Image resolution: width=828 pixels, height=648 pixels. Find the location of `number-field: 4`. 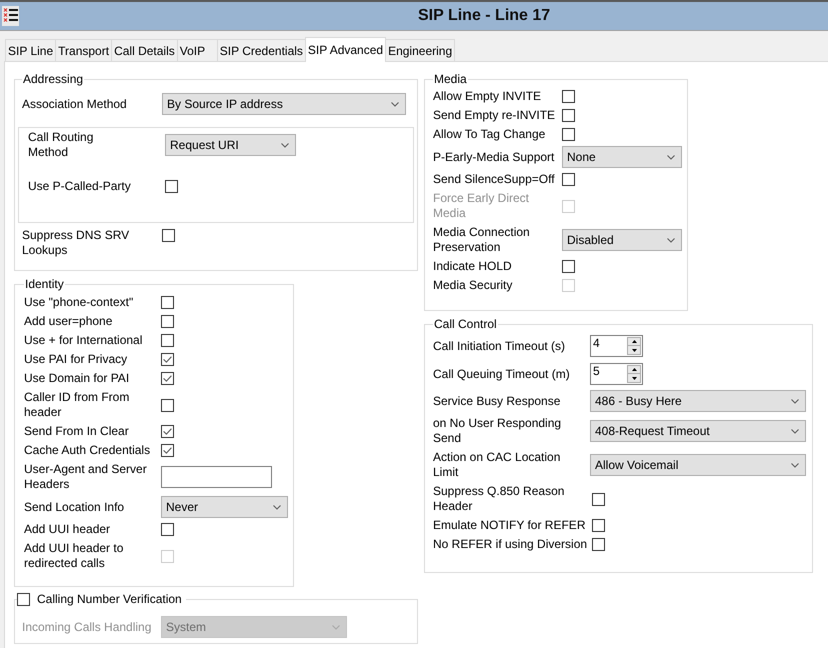

number-field: 4 is located at coordinates (616, 346).